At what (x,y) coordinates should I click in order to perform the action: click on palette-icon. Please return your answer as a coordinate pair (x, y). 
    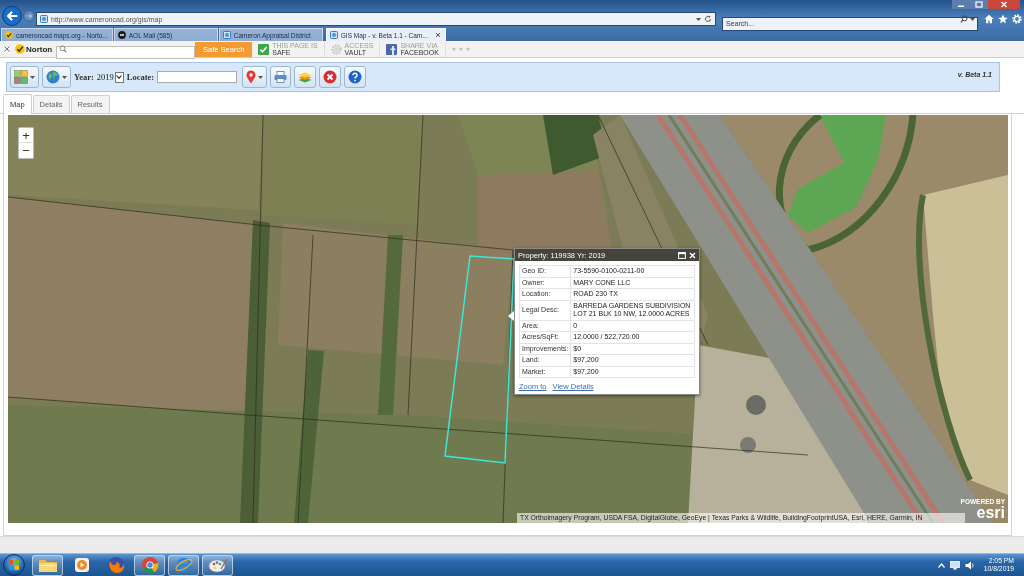
    Looking at the image, I should click on (217, 565).